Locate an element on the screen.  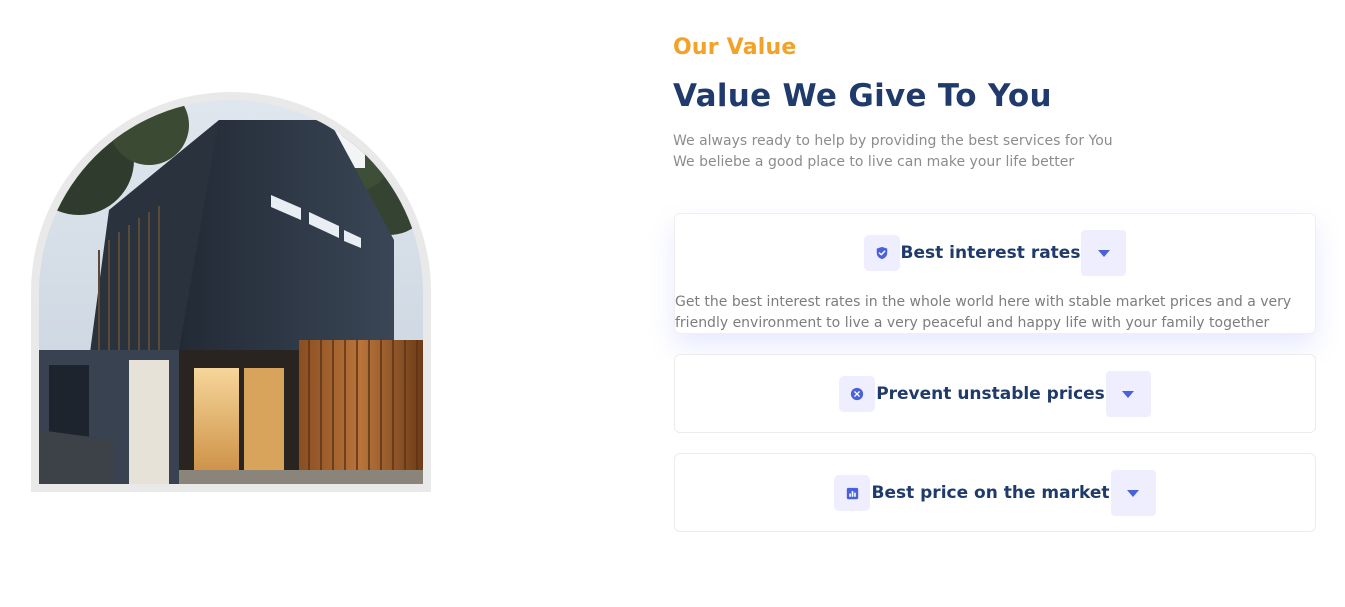
section-eyebrow: Our Value is located at coordinates (735, 47).